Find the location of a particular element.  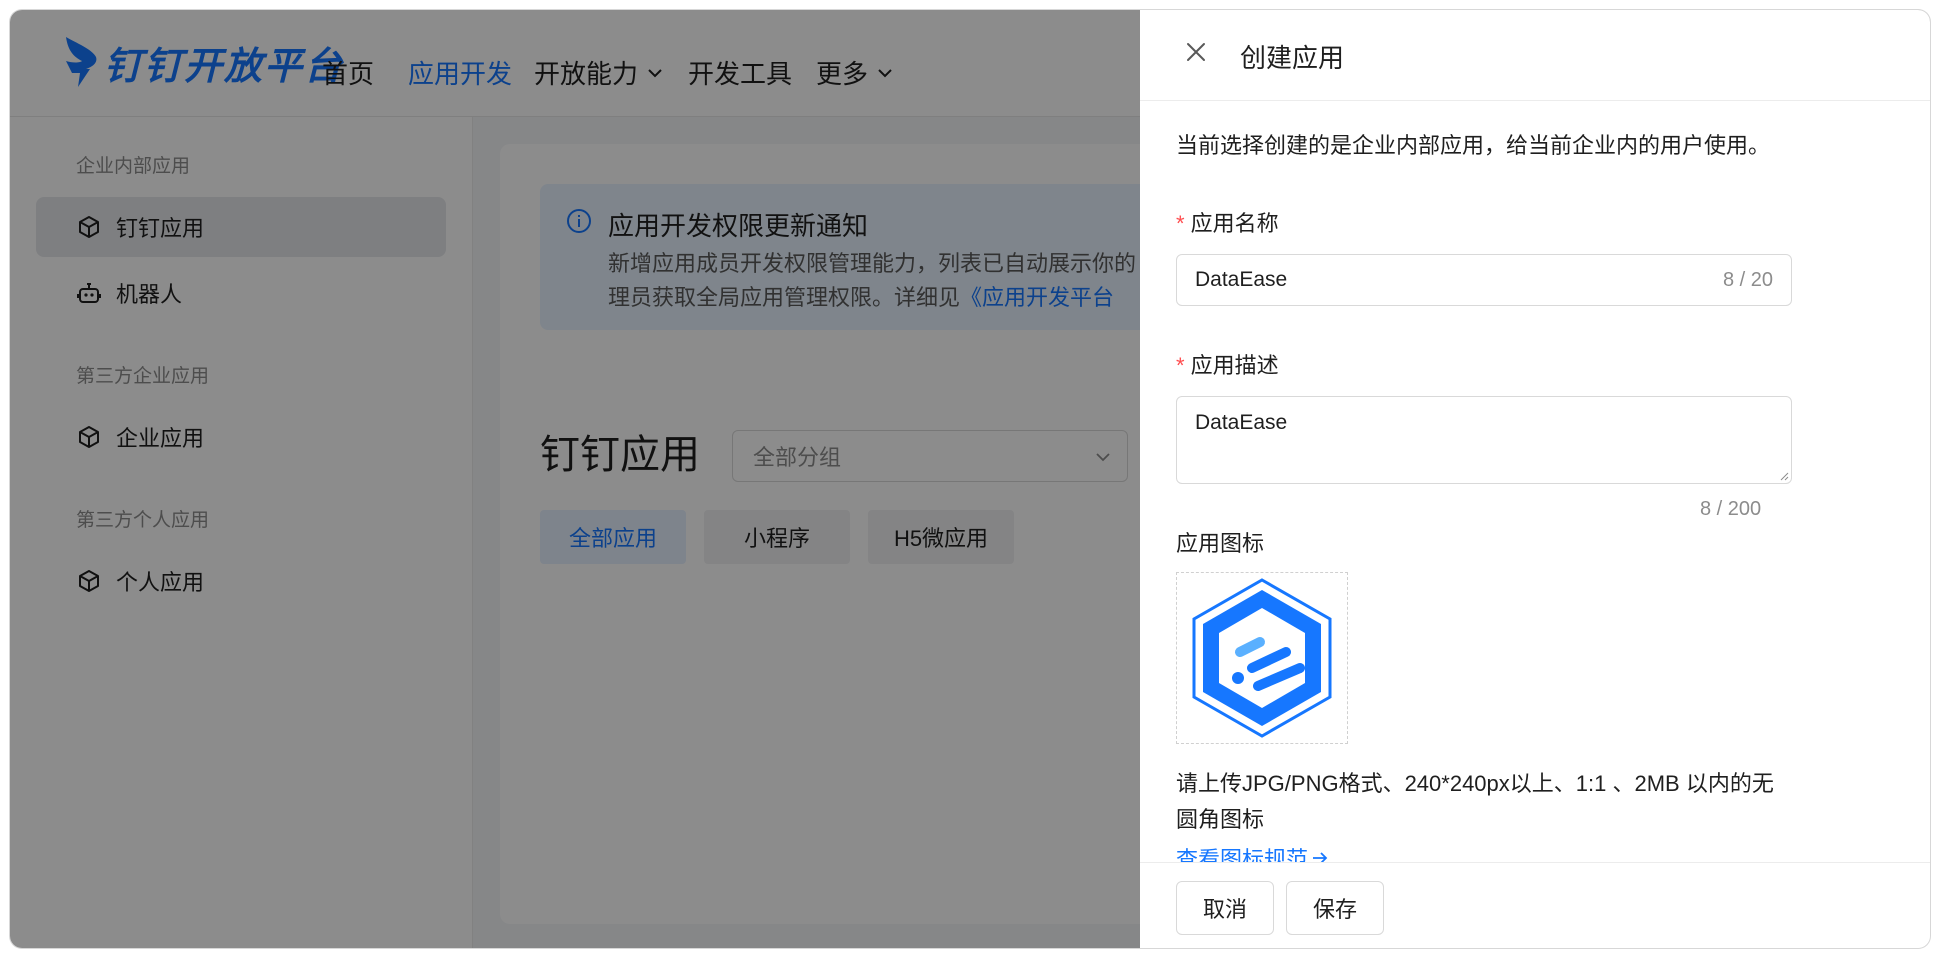

dataease-logo-icon is located at coordinates (1262, 658).